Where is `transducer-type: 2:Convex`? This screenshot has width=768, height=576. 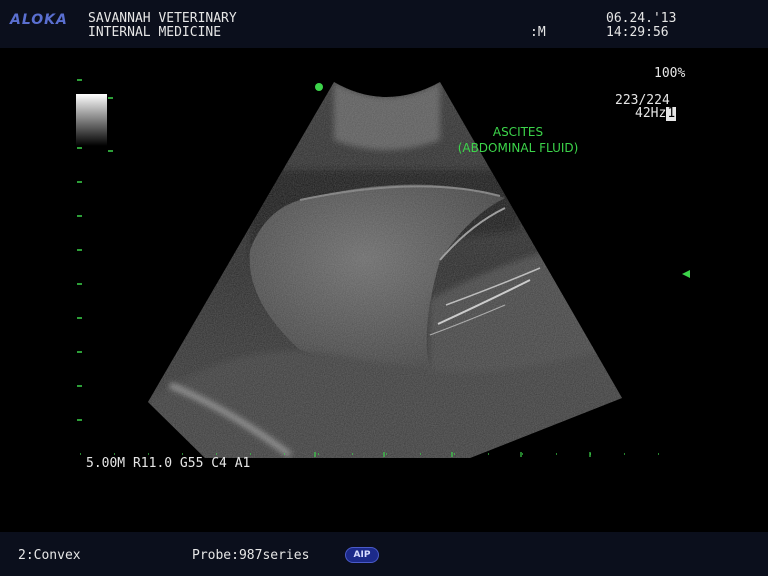
transducer-type: 2:Convex is located at coordinates (49, 555).